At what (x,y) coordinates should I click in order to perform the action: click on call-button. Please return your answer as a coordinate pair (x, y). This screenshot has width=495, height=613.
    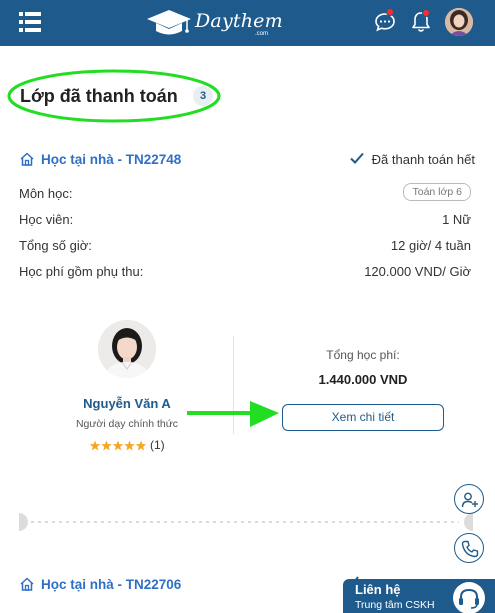
    Looking at the image, I should click on (469, 548).